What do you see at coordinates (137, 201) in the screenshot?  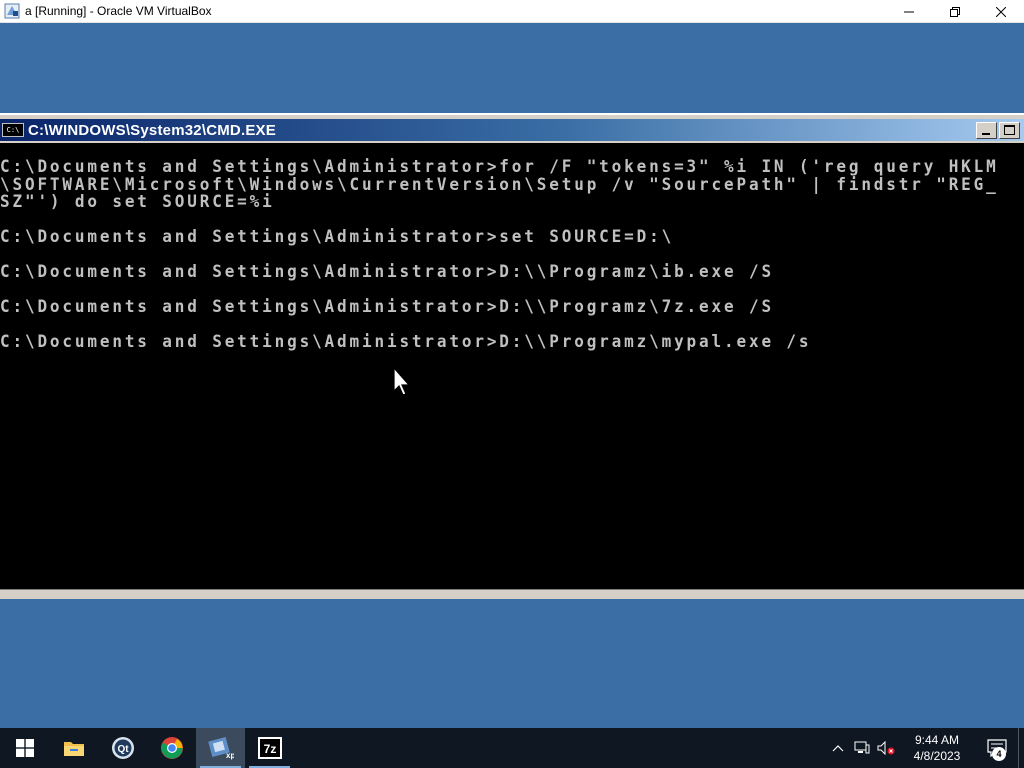 I see `console-line: SZ"') do set SOURCE=%i` at bounding box center [137, 201].